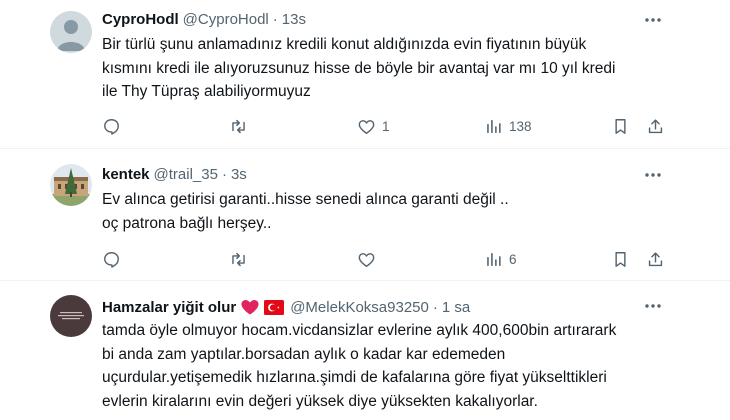 Image resolution: width=730 pixels, height=420 pixels. I want to click on timestamp: 3s, so click(239, 174).